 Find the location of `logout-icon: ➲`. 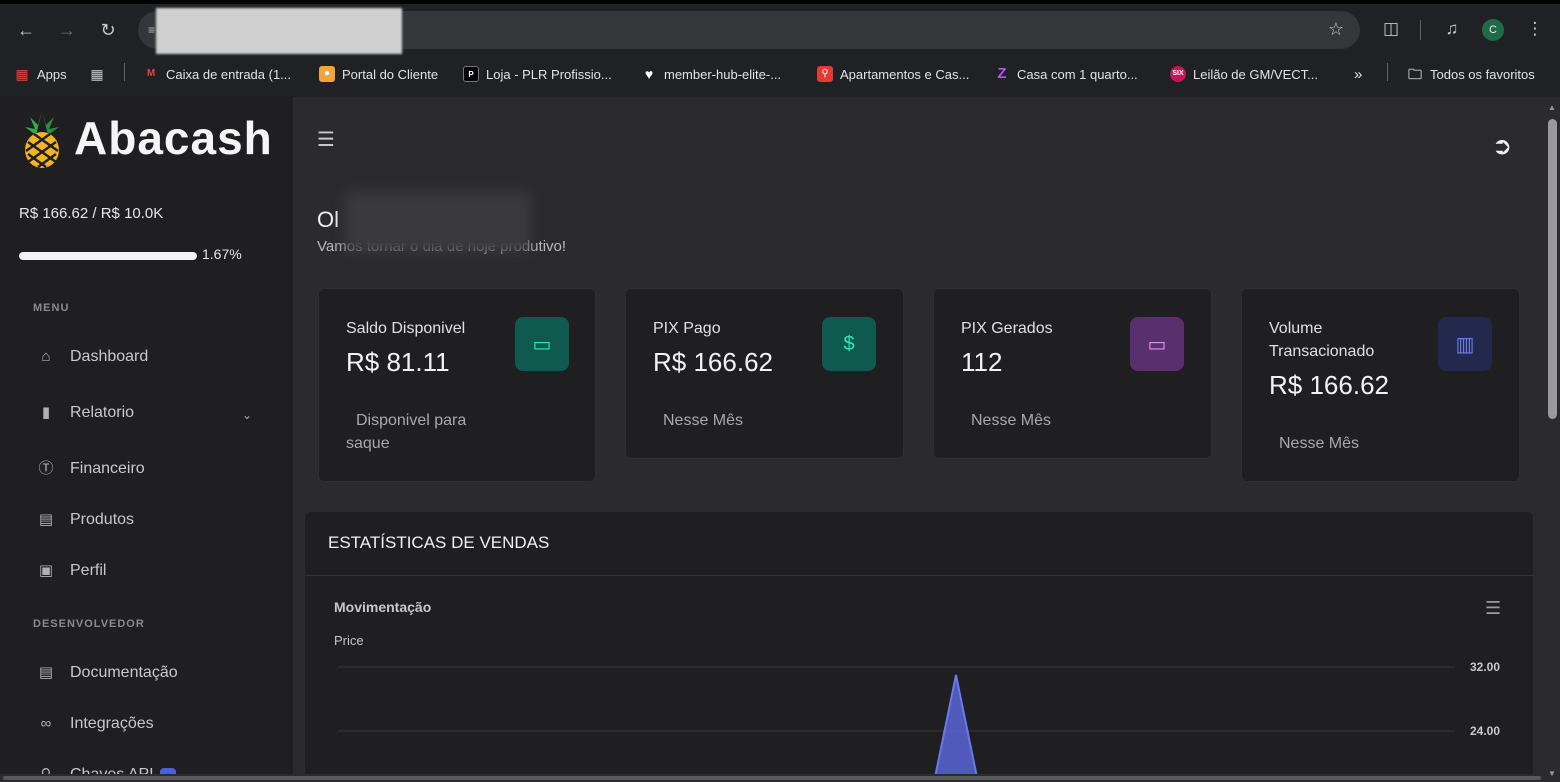

logout-icon: ➲ is located at coordinates (1502, 146).